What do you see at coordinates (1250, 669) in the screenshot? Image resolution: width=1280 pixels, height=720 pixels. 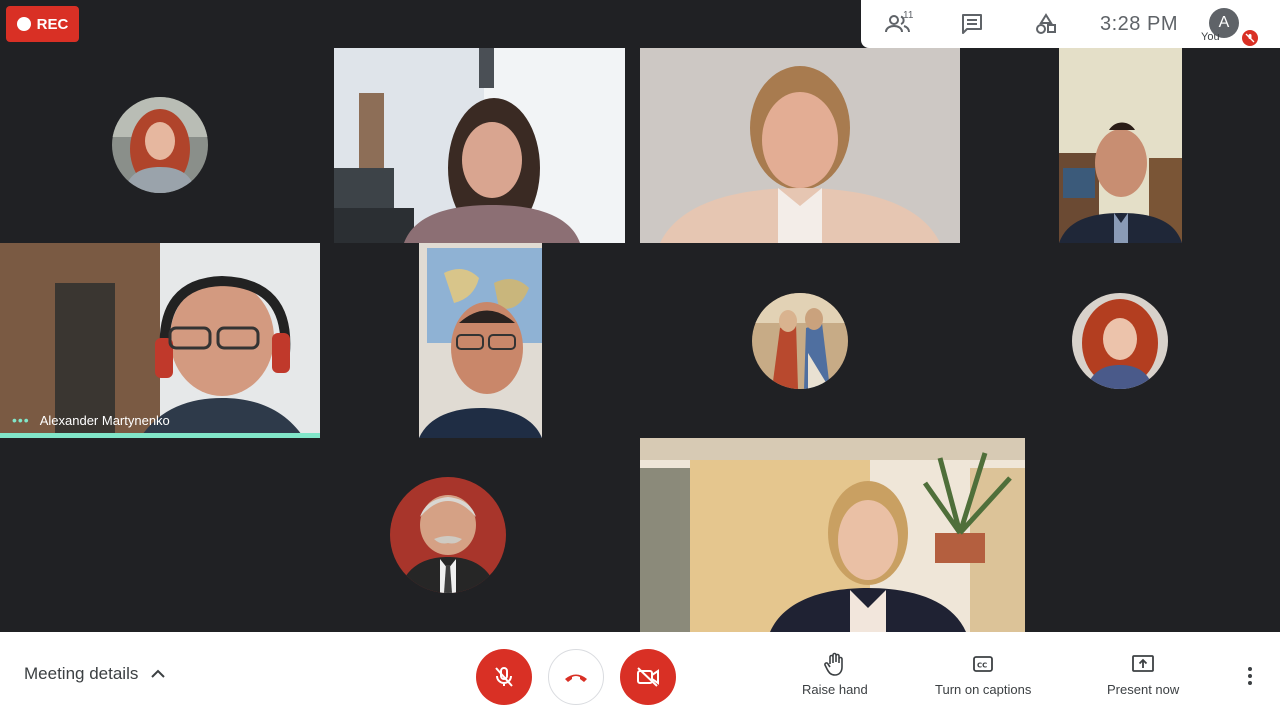 I see `more-vert-icon` at bounding box center [1250, 669].